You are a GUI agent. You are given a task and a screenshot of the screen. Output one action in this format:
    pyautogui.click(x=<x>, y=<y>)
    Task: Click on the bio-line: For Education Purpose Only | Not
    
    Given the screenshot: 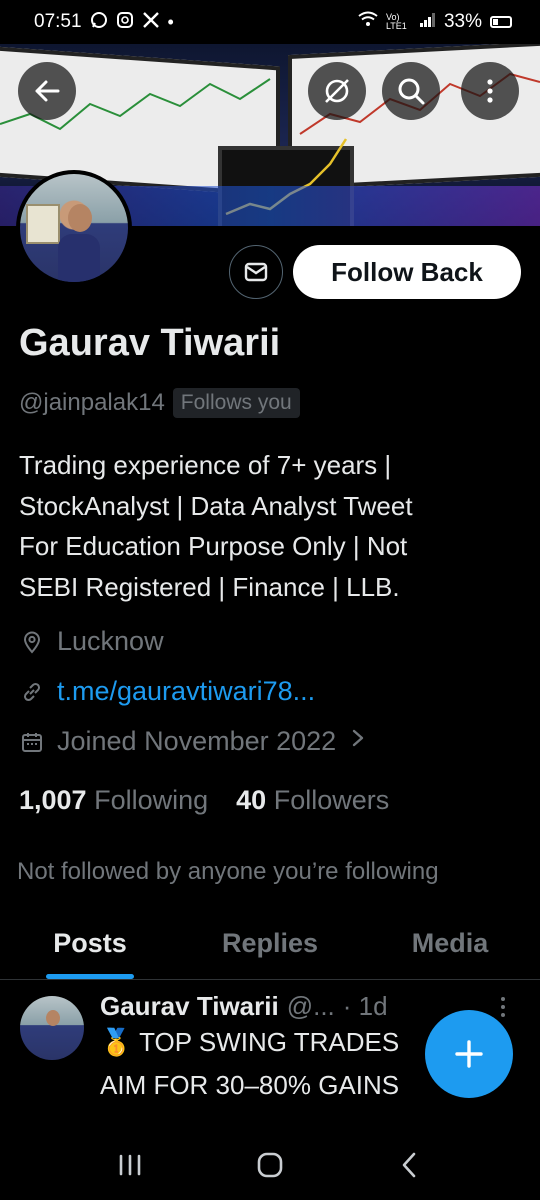 What is the action you would take?
    pyautogui.click(x=213, y=546)
    